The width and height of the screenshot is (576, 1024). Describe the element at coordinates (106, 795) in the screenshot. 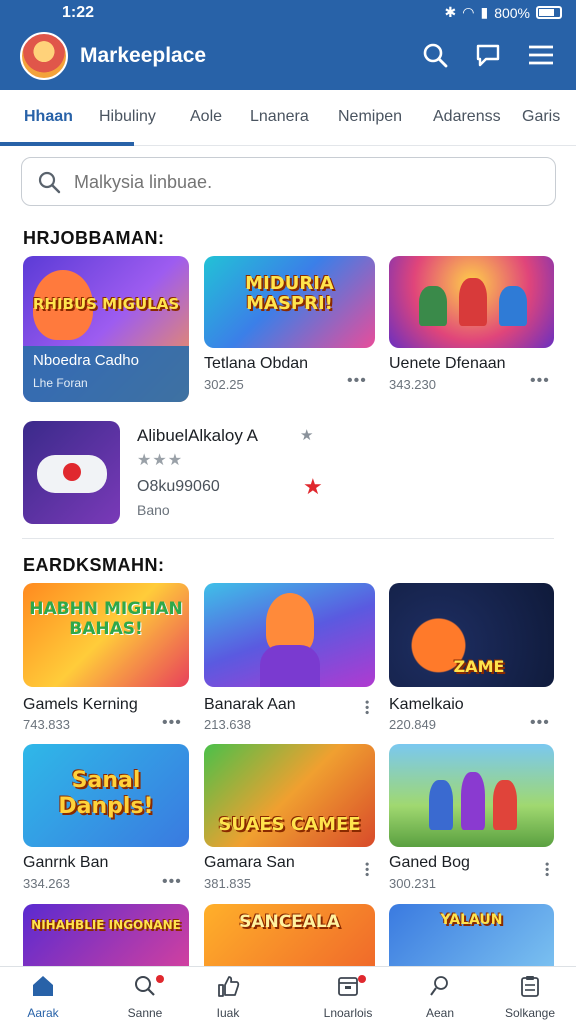

I see `game-card-3: Sanal Danpls!` at that location.